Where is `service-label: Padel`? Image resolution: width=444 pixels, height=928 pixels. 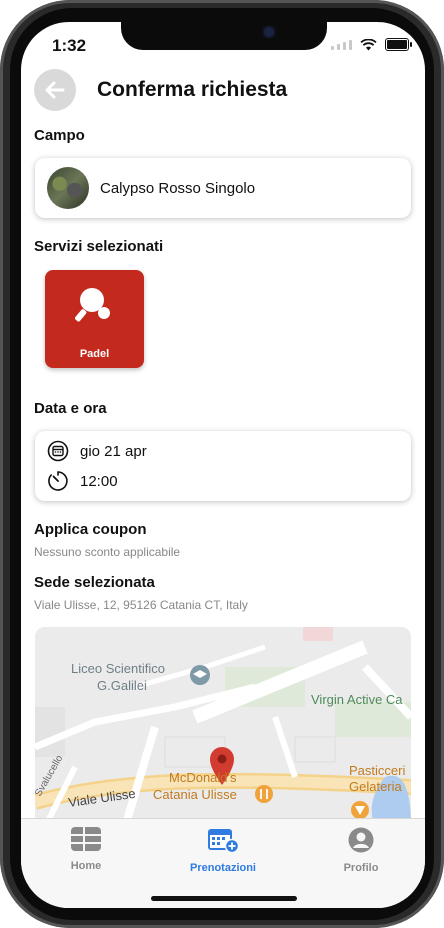 service-label: Padel is located at coordinates (94, 354).